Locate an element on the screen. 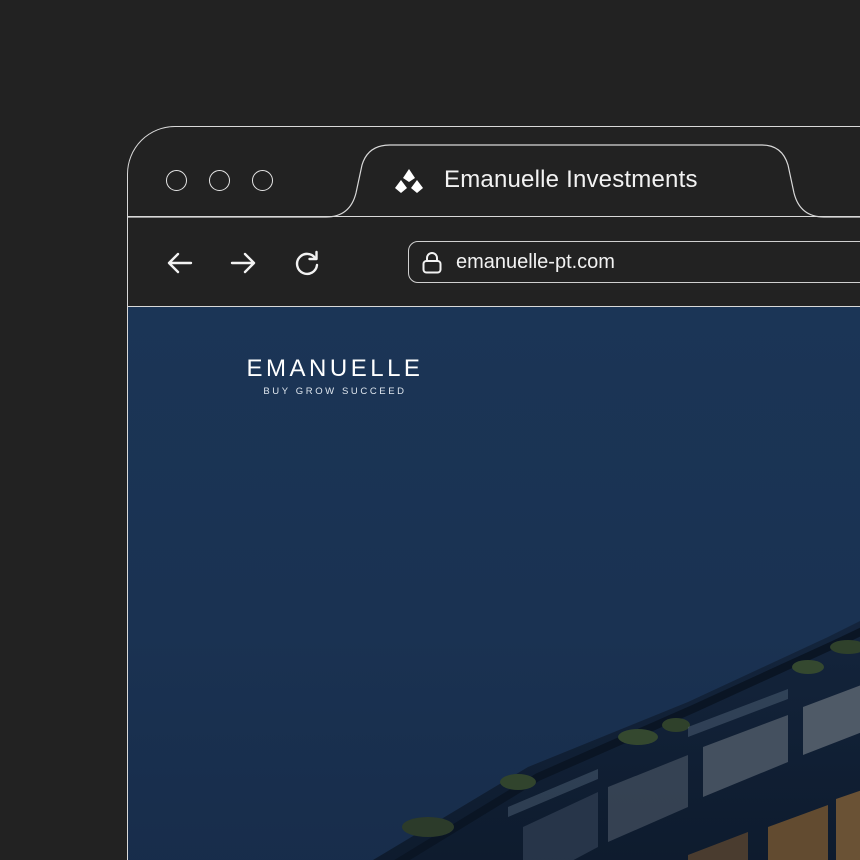 The width and height of the screenshot is (860, 860). lock-icon is located at coordinates (432, 263).